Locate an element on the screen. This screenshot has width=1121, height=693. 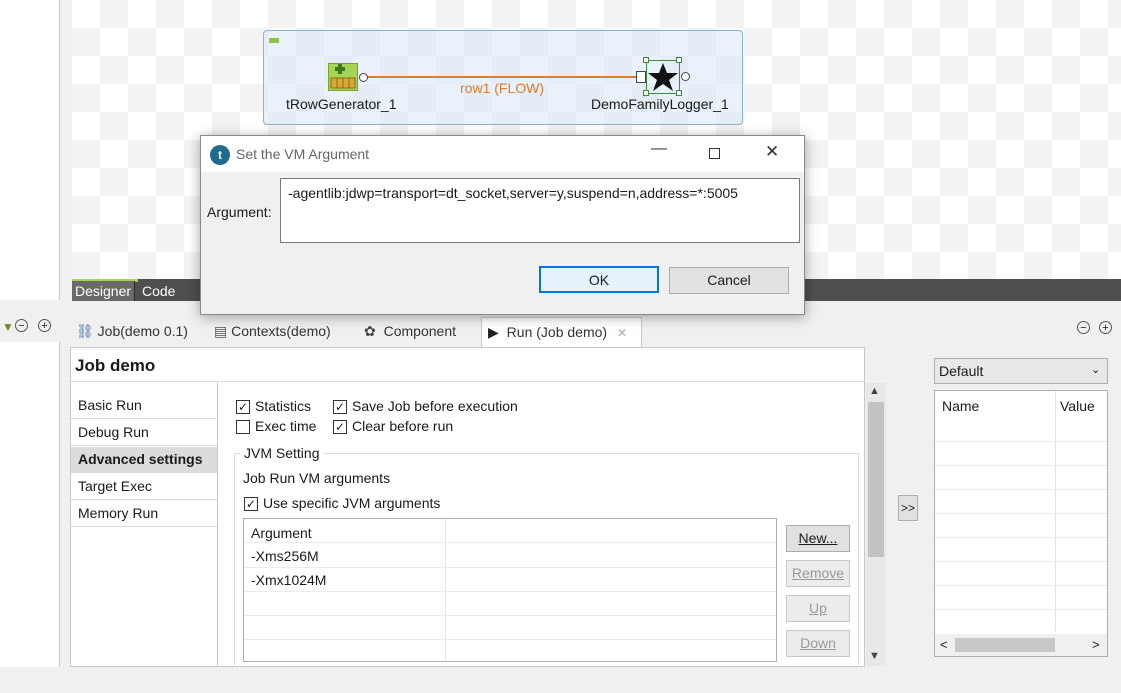
row-generator-icon is located at coordinates (343, 77).